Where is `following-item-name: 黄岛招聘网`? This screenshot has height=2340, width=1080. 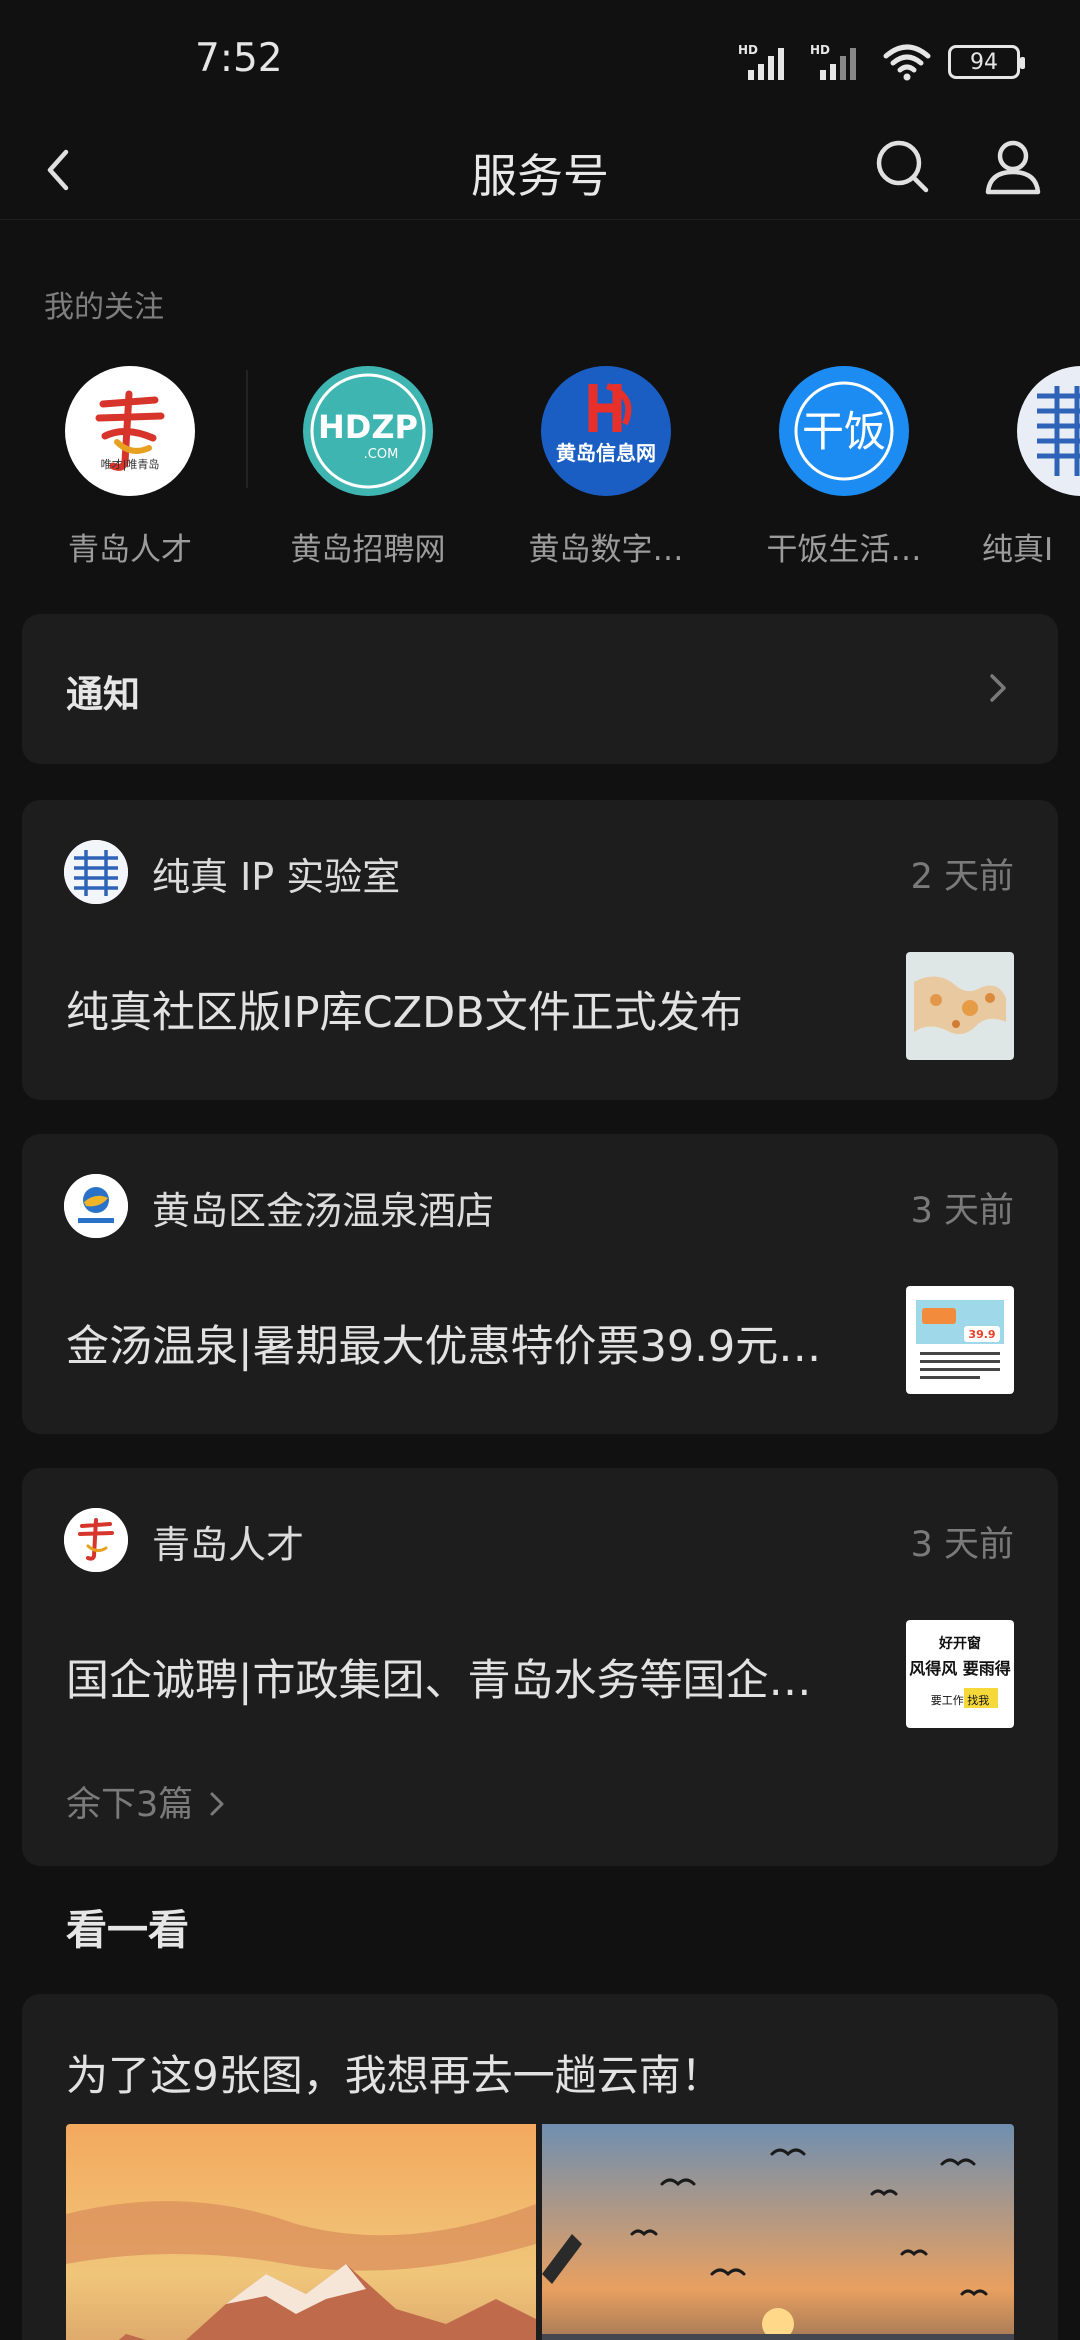 following-item-name: 黄岛招聘网 is located at coordinates (368, 550).